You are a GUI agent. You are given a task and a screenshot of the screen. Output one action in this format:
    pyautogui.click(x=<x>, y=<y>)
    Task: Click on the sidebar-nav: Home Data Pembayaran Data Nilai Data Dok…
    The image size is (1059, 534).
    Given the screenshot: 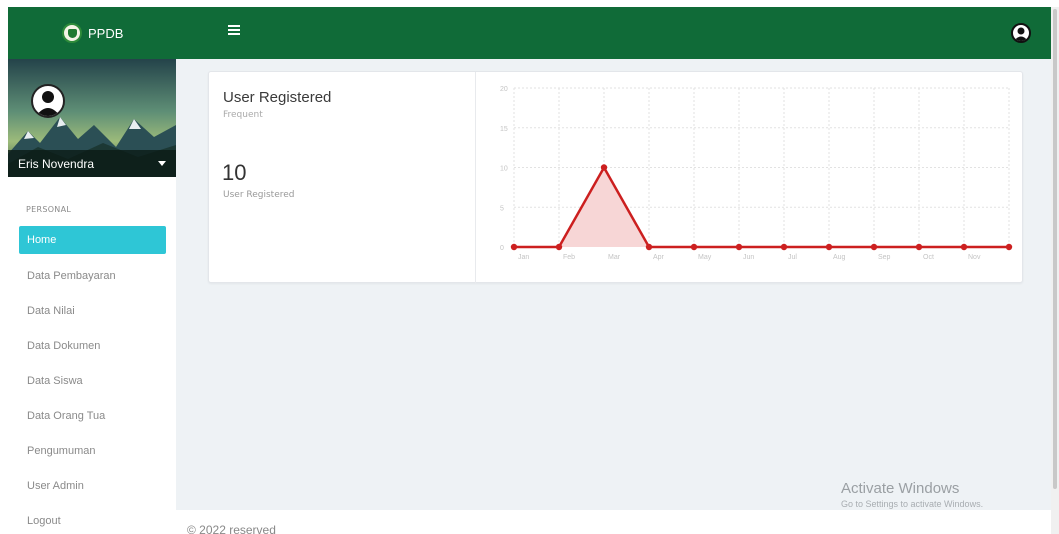 What is the action you would take?
    pyautogui.click(x=92, y=380)
    